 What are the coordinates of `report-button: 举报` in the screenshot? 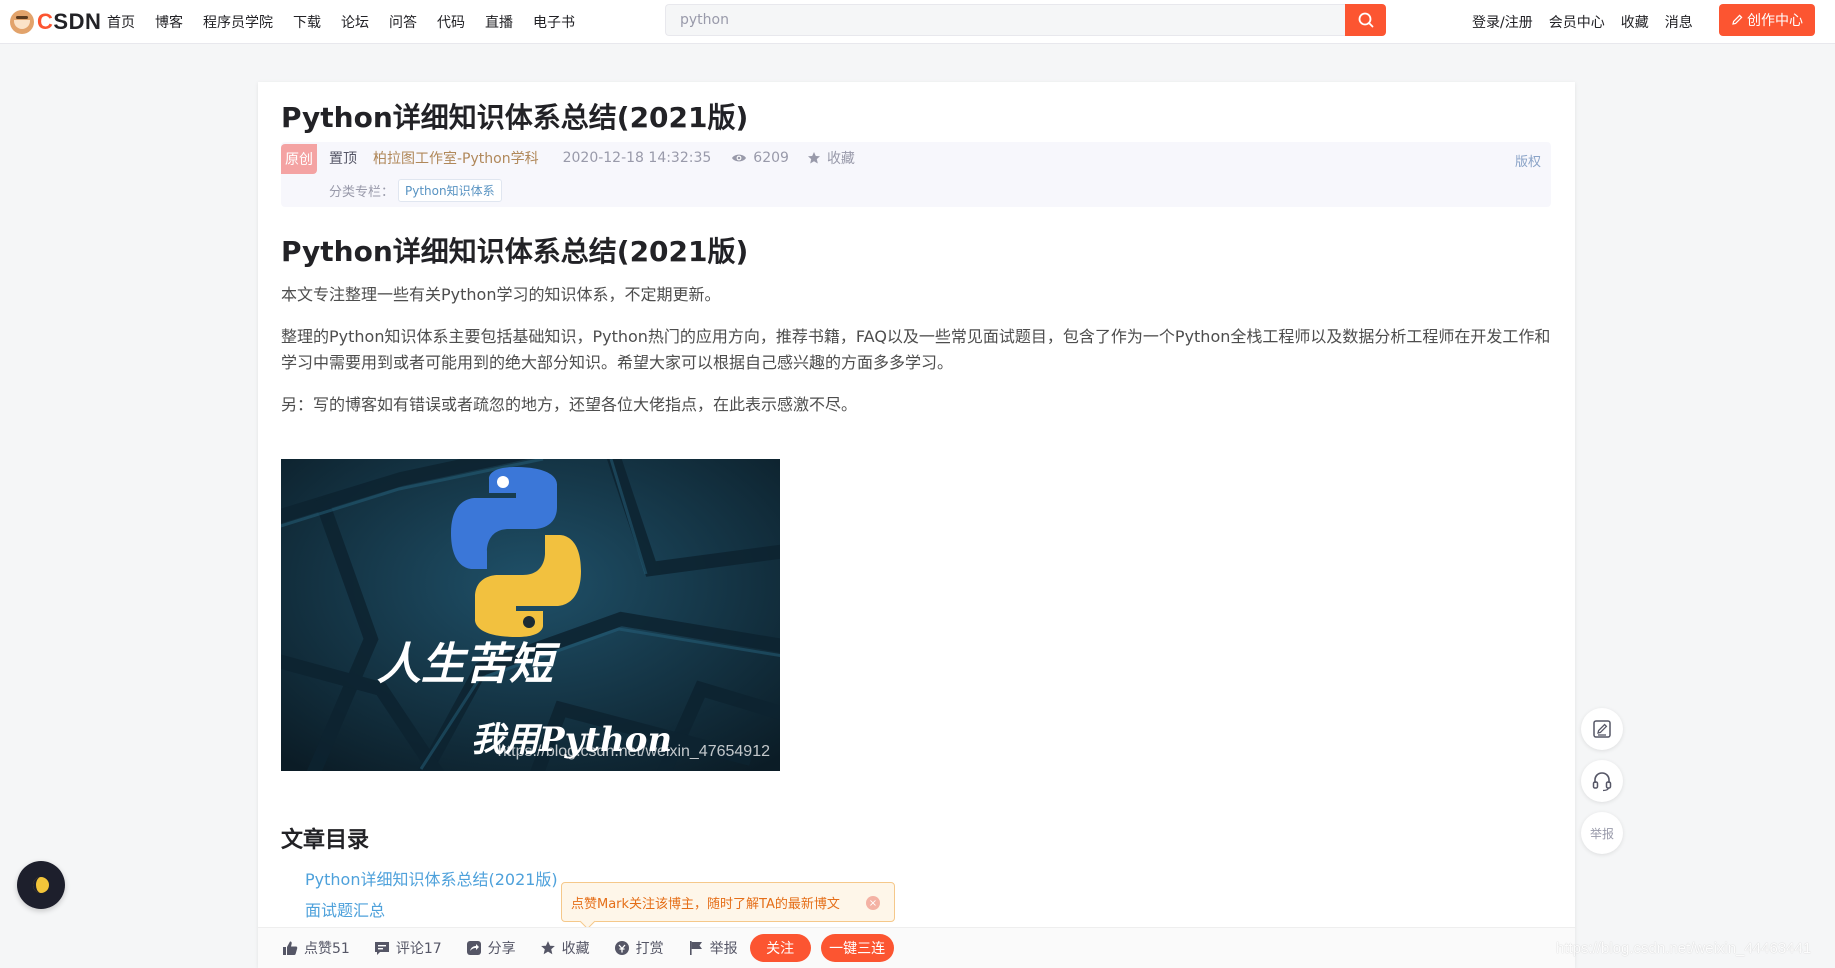 It's located at (713, 948).